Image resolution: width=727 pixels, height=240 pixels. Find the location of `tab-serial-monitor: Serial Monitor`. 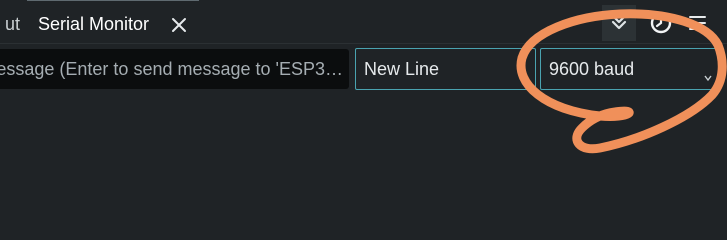

tab-serial-monitor: Serial Monitor is located at coordinates (113, 21).